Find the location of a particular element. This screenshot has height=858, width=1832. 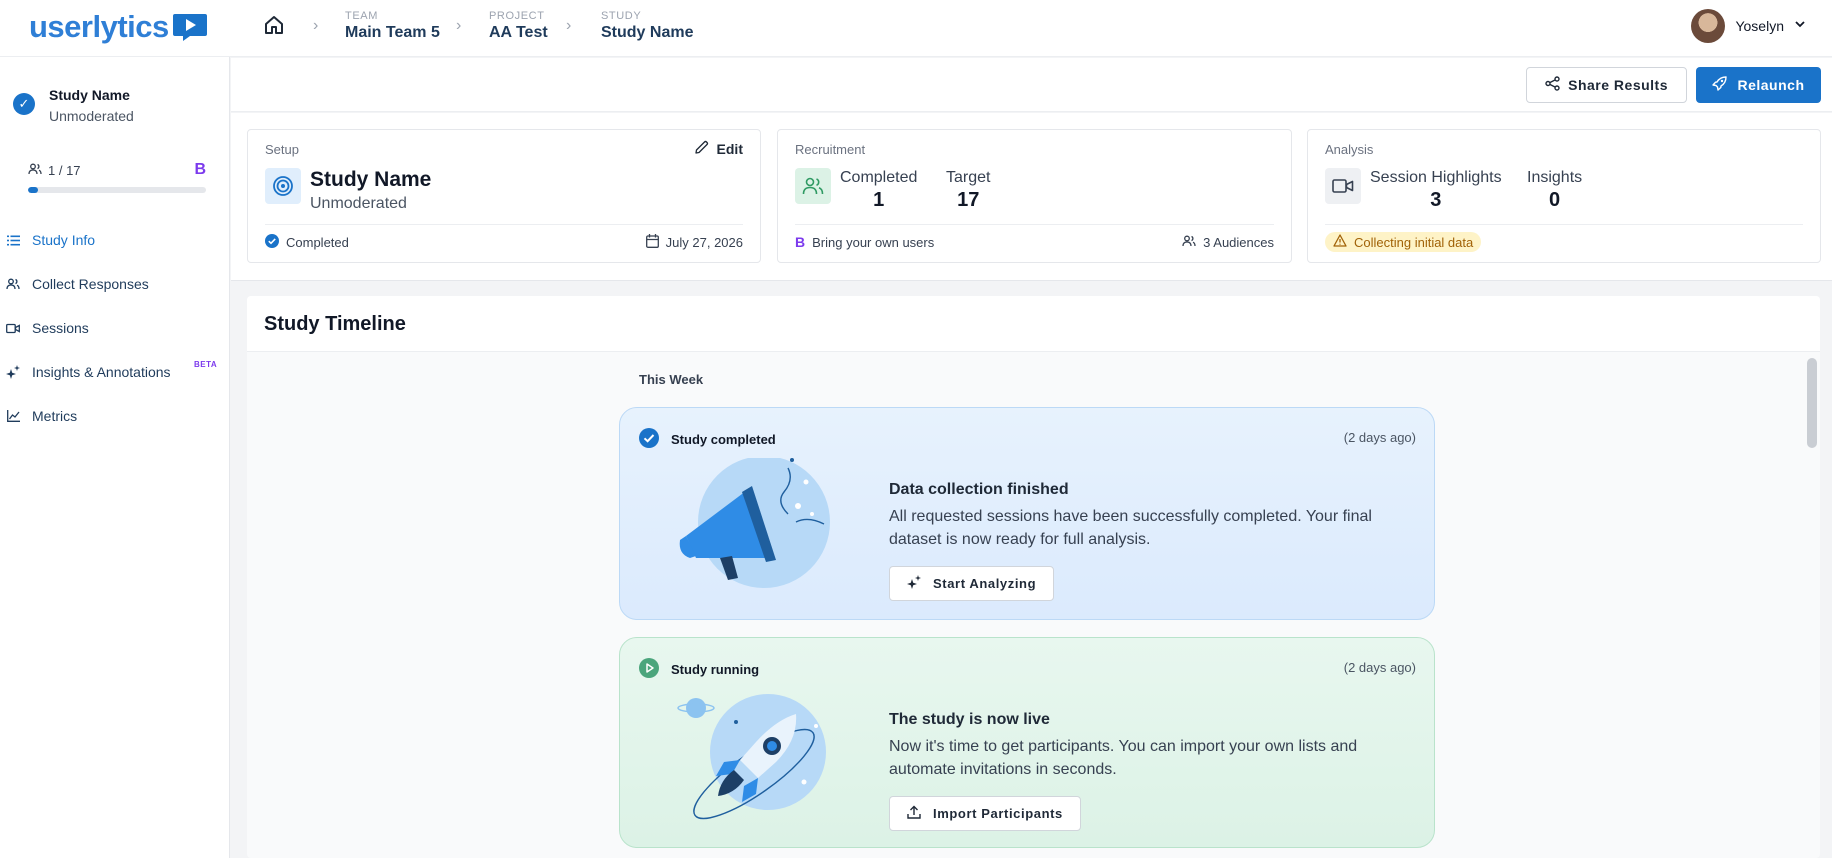

avatar is located at coordinates (1708, 26).